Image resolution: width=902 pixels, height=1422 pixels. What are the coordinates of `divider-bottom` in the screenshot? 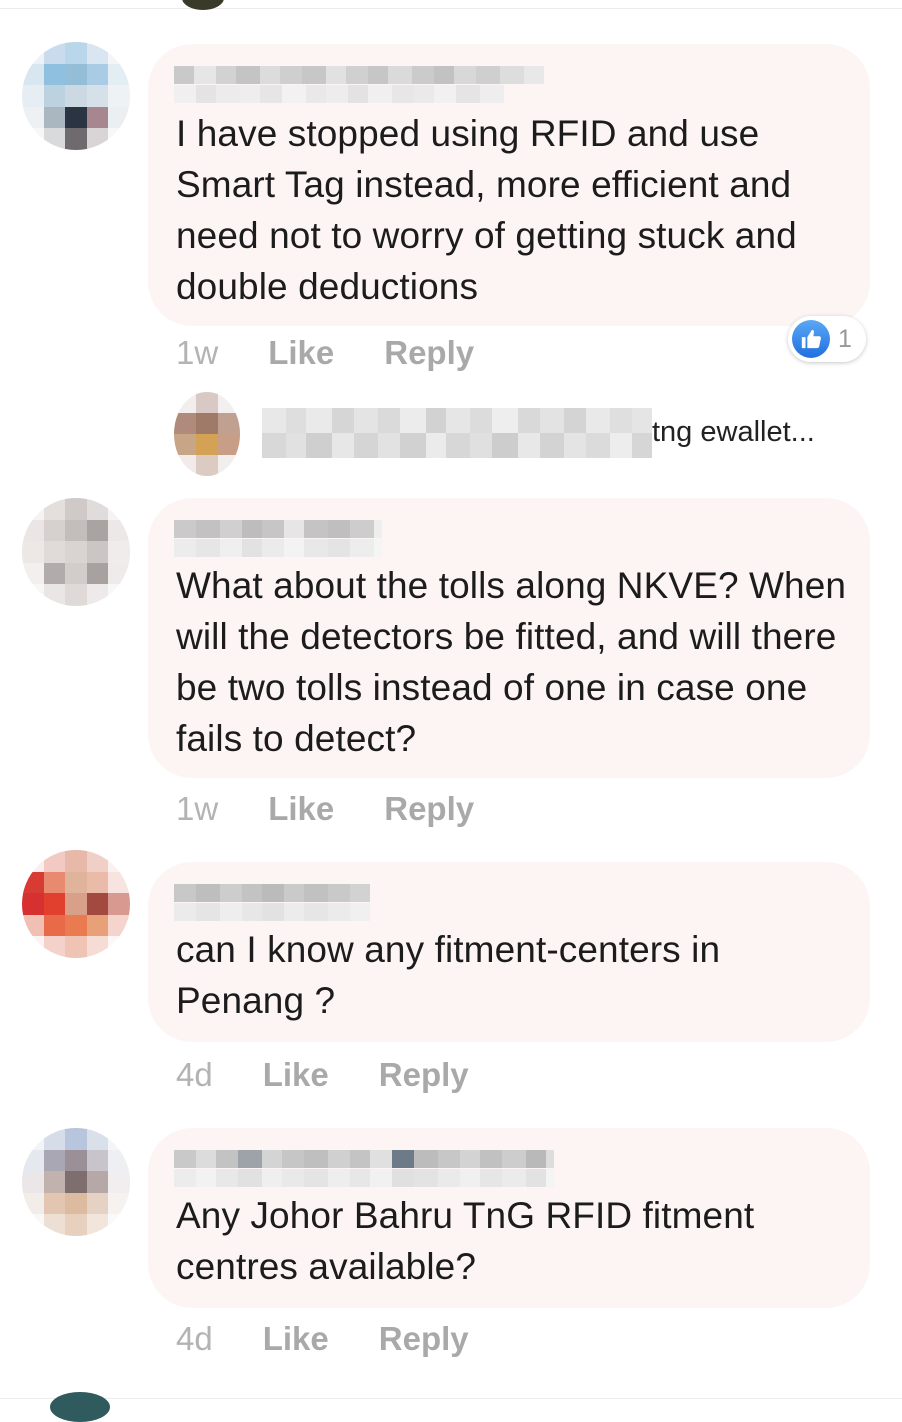 It's located at (451, 1398).